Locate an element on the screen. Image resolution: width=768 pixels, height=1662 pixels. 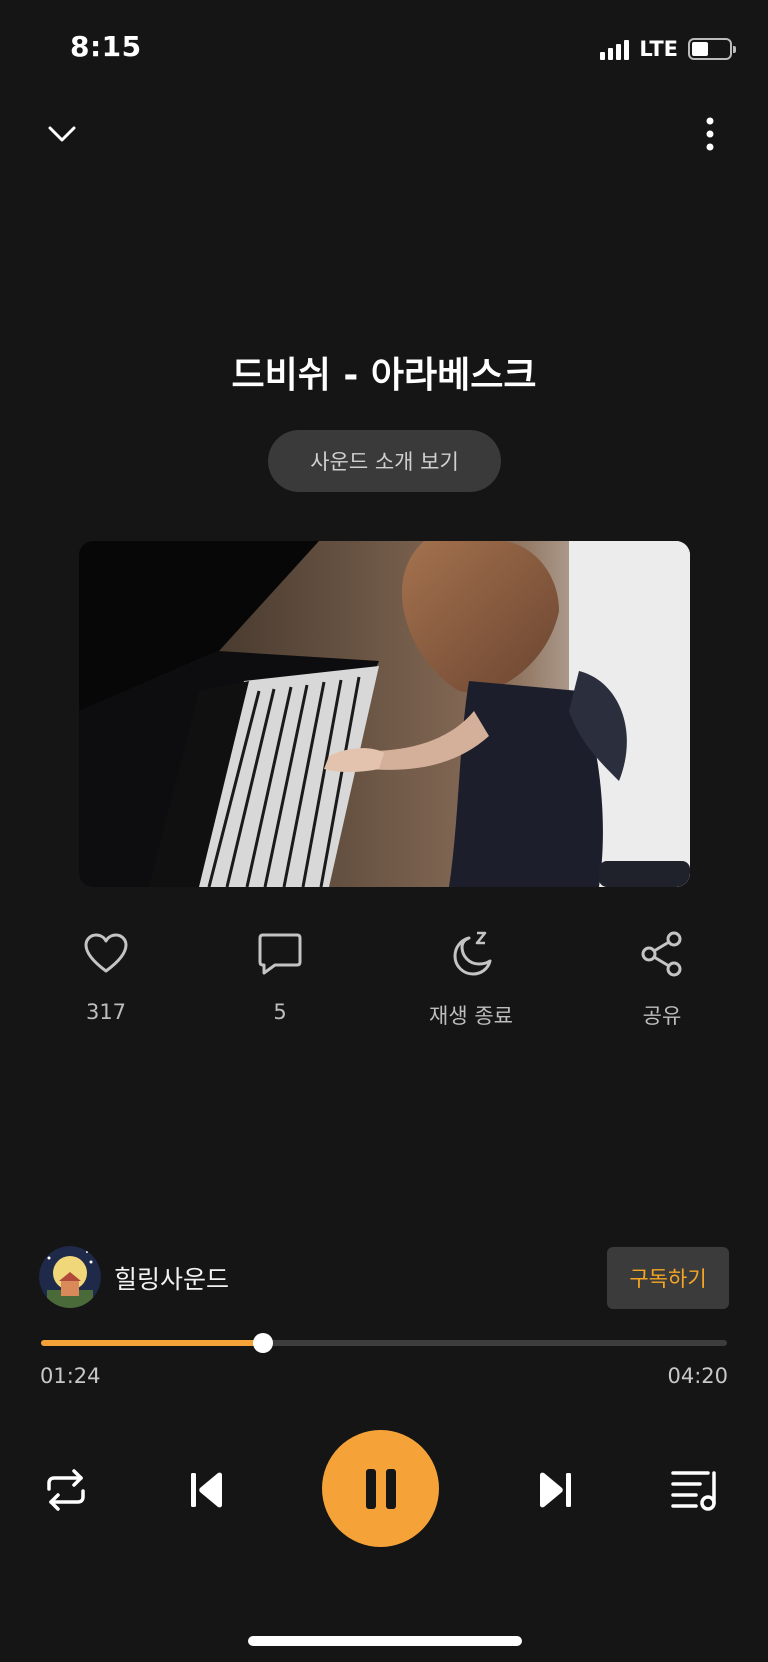
subscribe-button: 구독하기 is located at coordinates (668, 1278).